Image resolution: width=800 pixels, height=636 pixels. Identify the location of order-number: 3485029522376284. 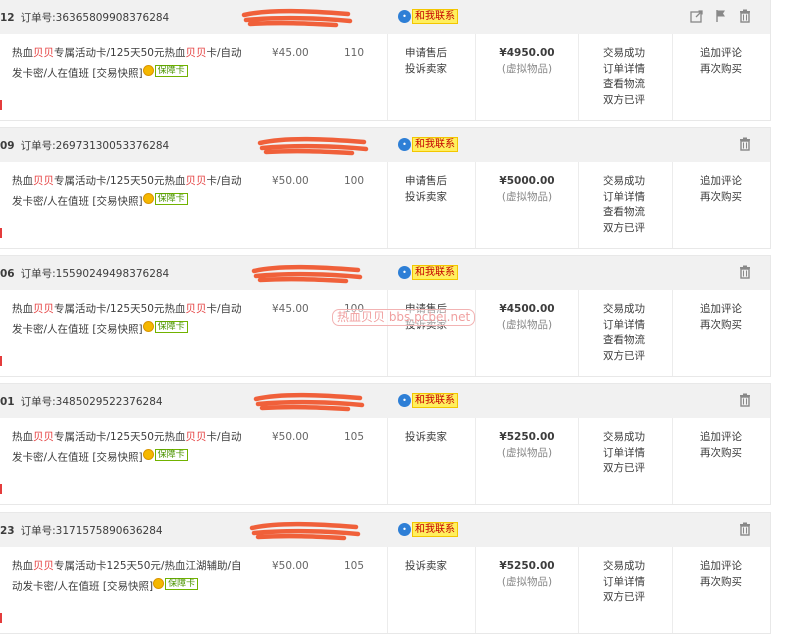
(109, 402).